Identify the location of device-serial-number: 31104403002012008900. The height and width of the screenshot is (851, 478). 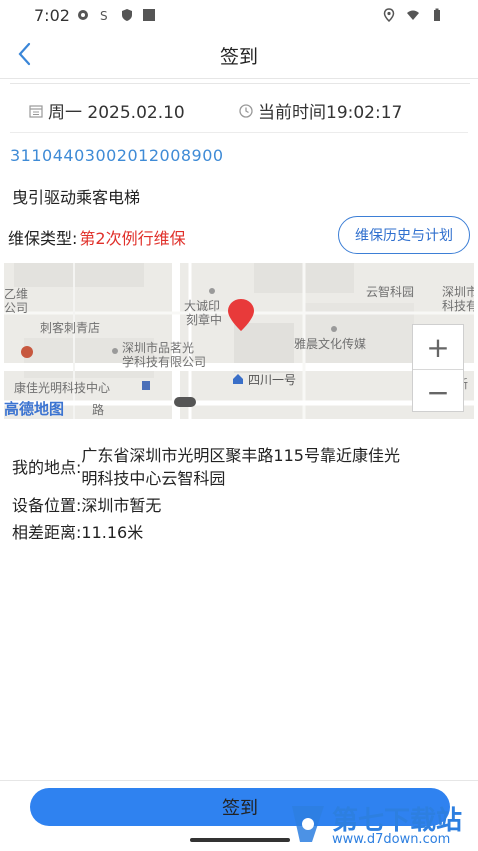
(117, 155).